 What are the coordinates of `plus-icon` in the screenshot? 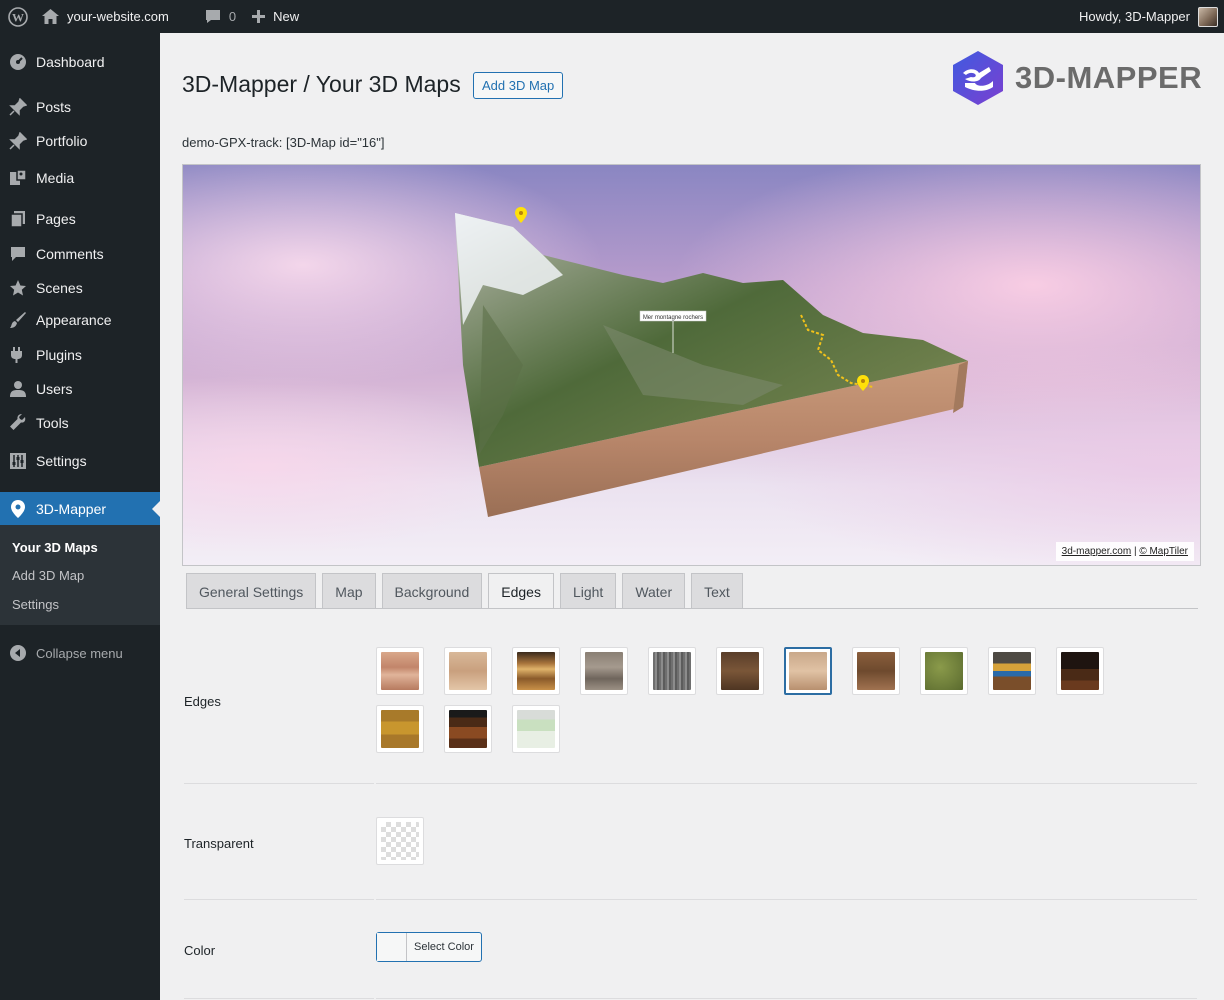 It's located at (259, 16).